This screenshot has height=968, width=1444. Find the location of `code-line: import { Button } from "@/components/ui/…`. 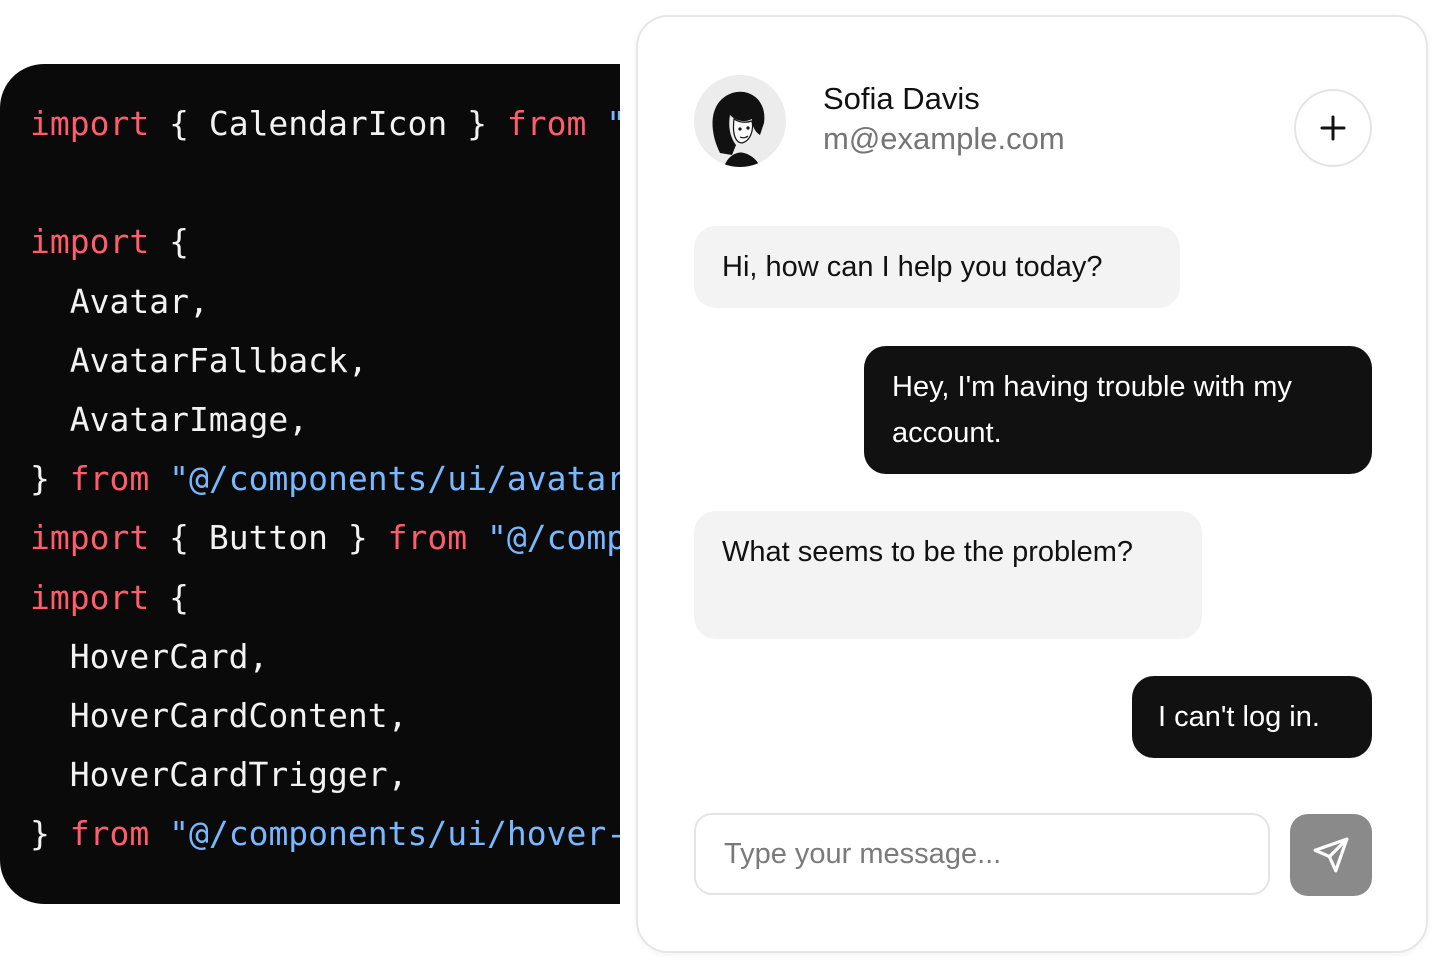

code-line: import { Button } from "@/components/ui/… is located at coordinates (325, 537).